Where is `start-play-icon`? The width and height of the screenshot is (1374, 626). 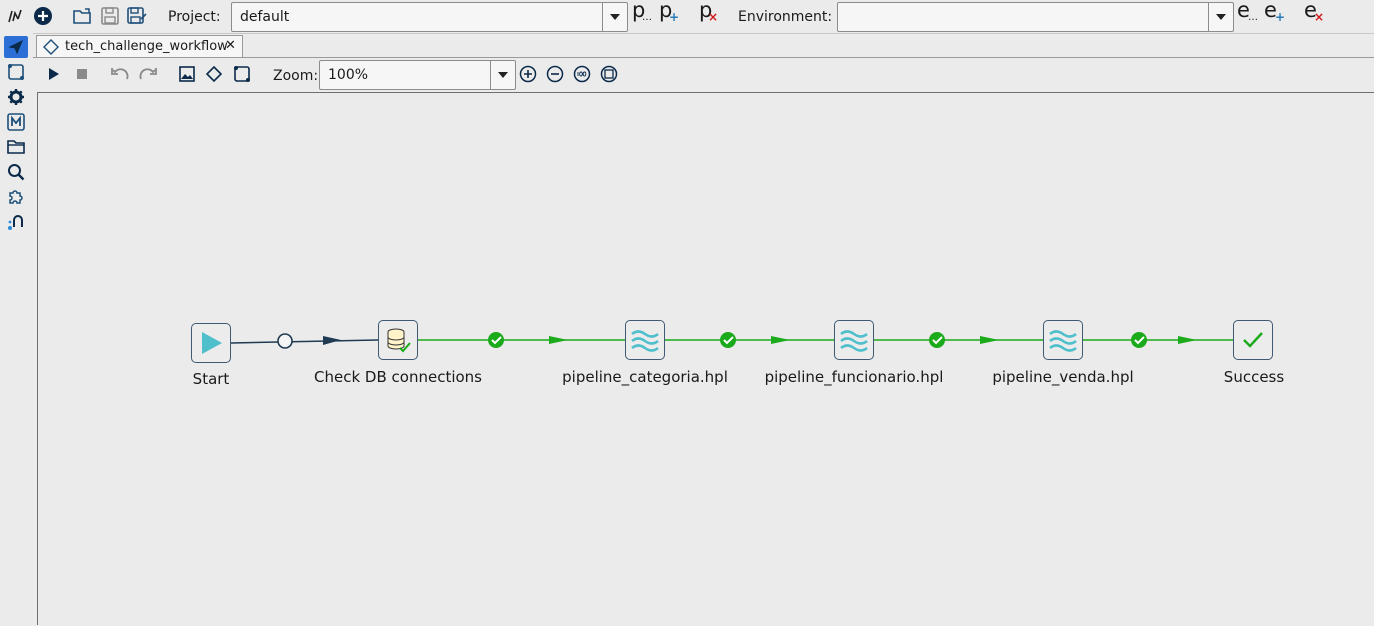
start-play-icon is located at coordinates (212, 343).